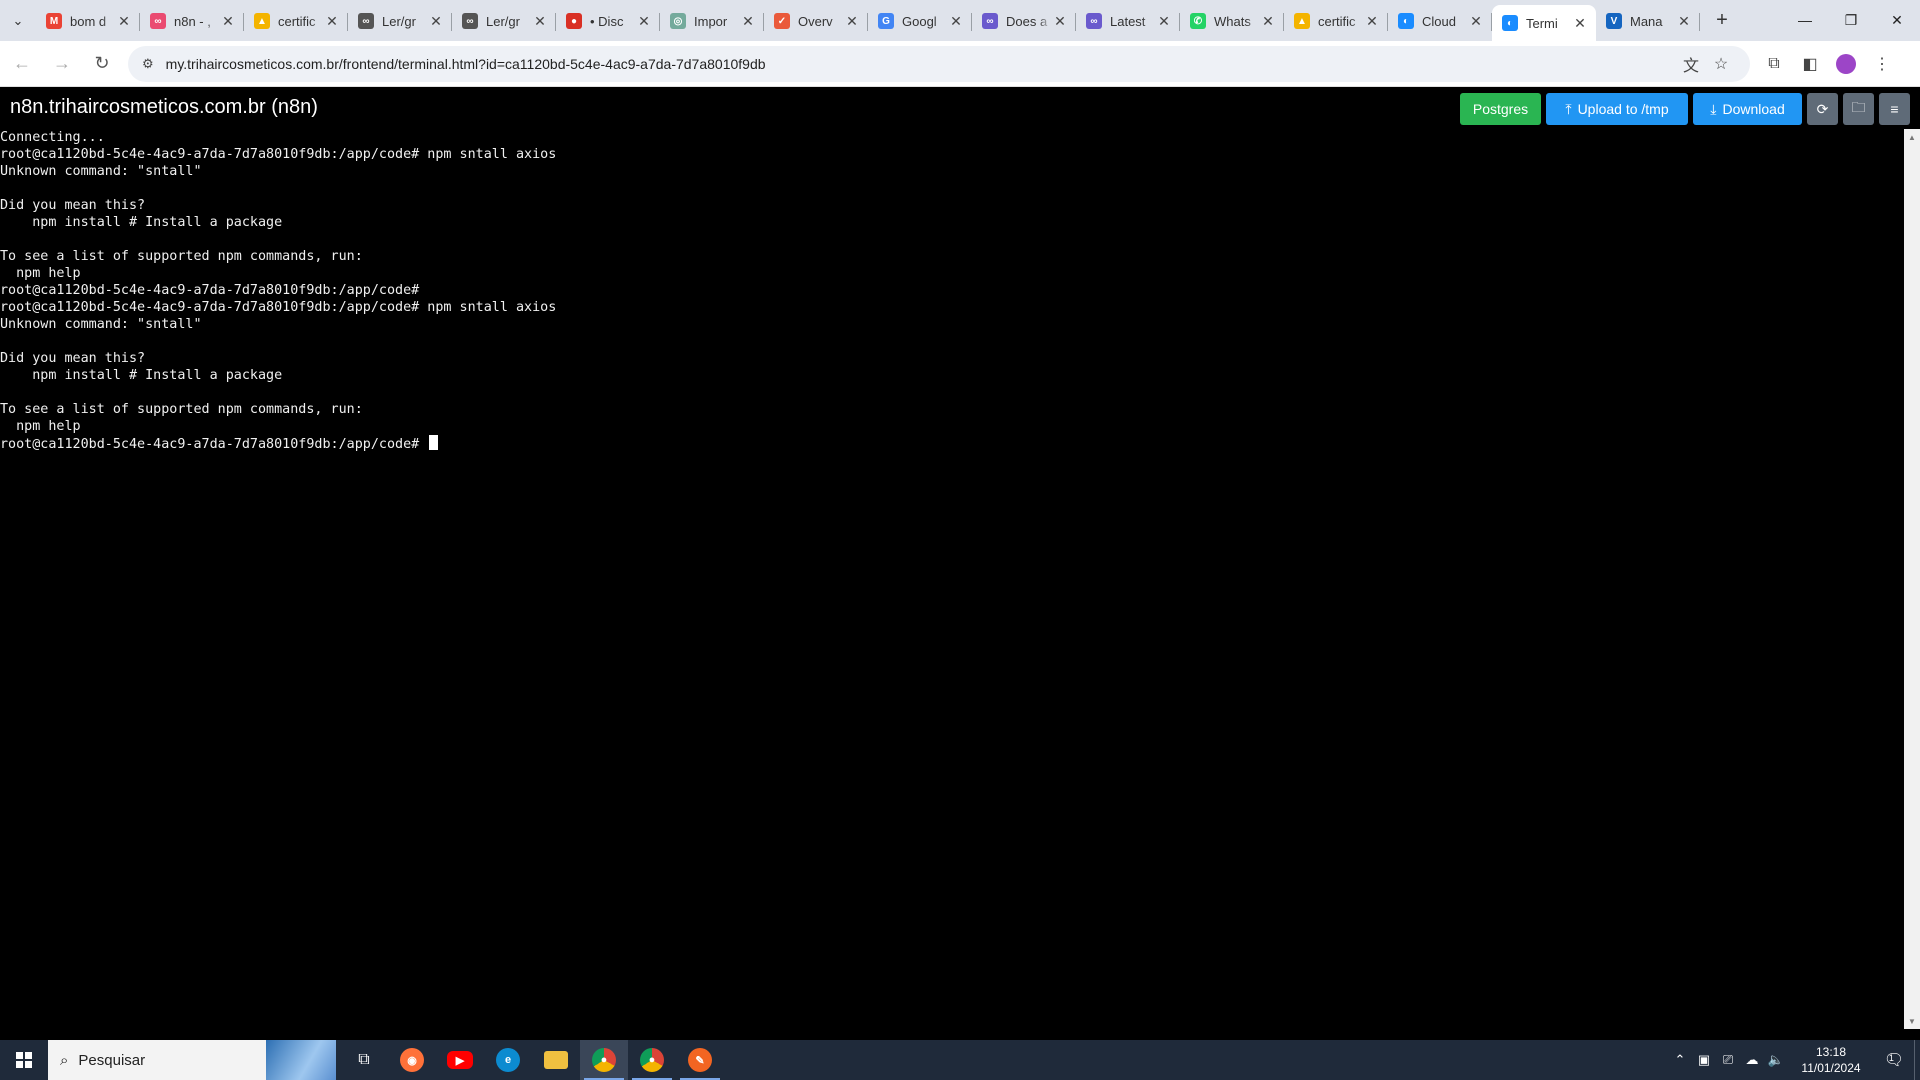 This screenshot has width=1920, height=1080. What do you see at coordinates (1691, 64) in the screenshot?
I see `translate-icon: 文` at bounding box center [1691, 64].